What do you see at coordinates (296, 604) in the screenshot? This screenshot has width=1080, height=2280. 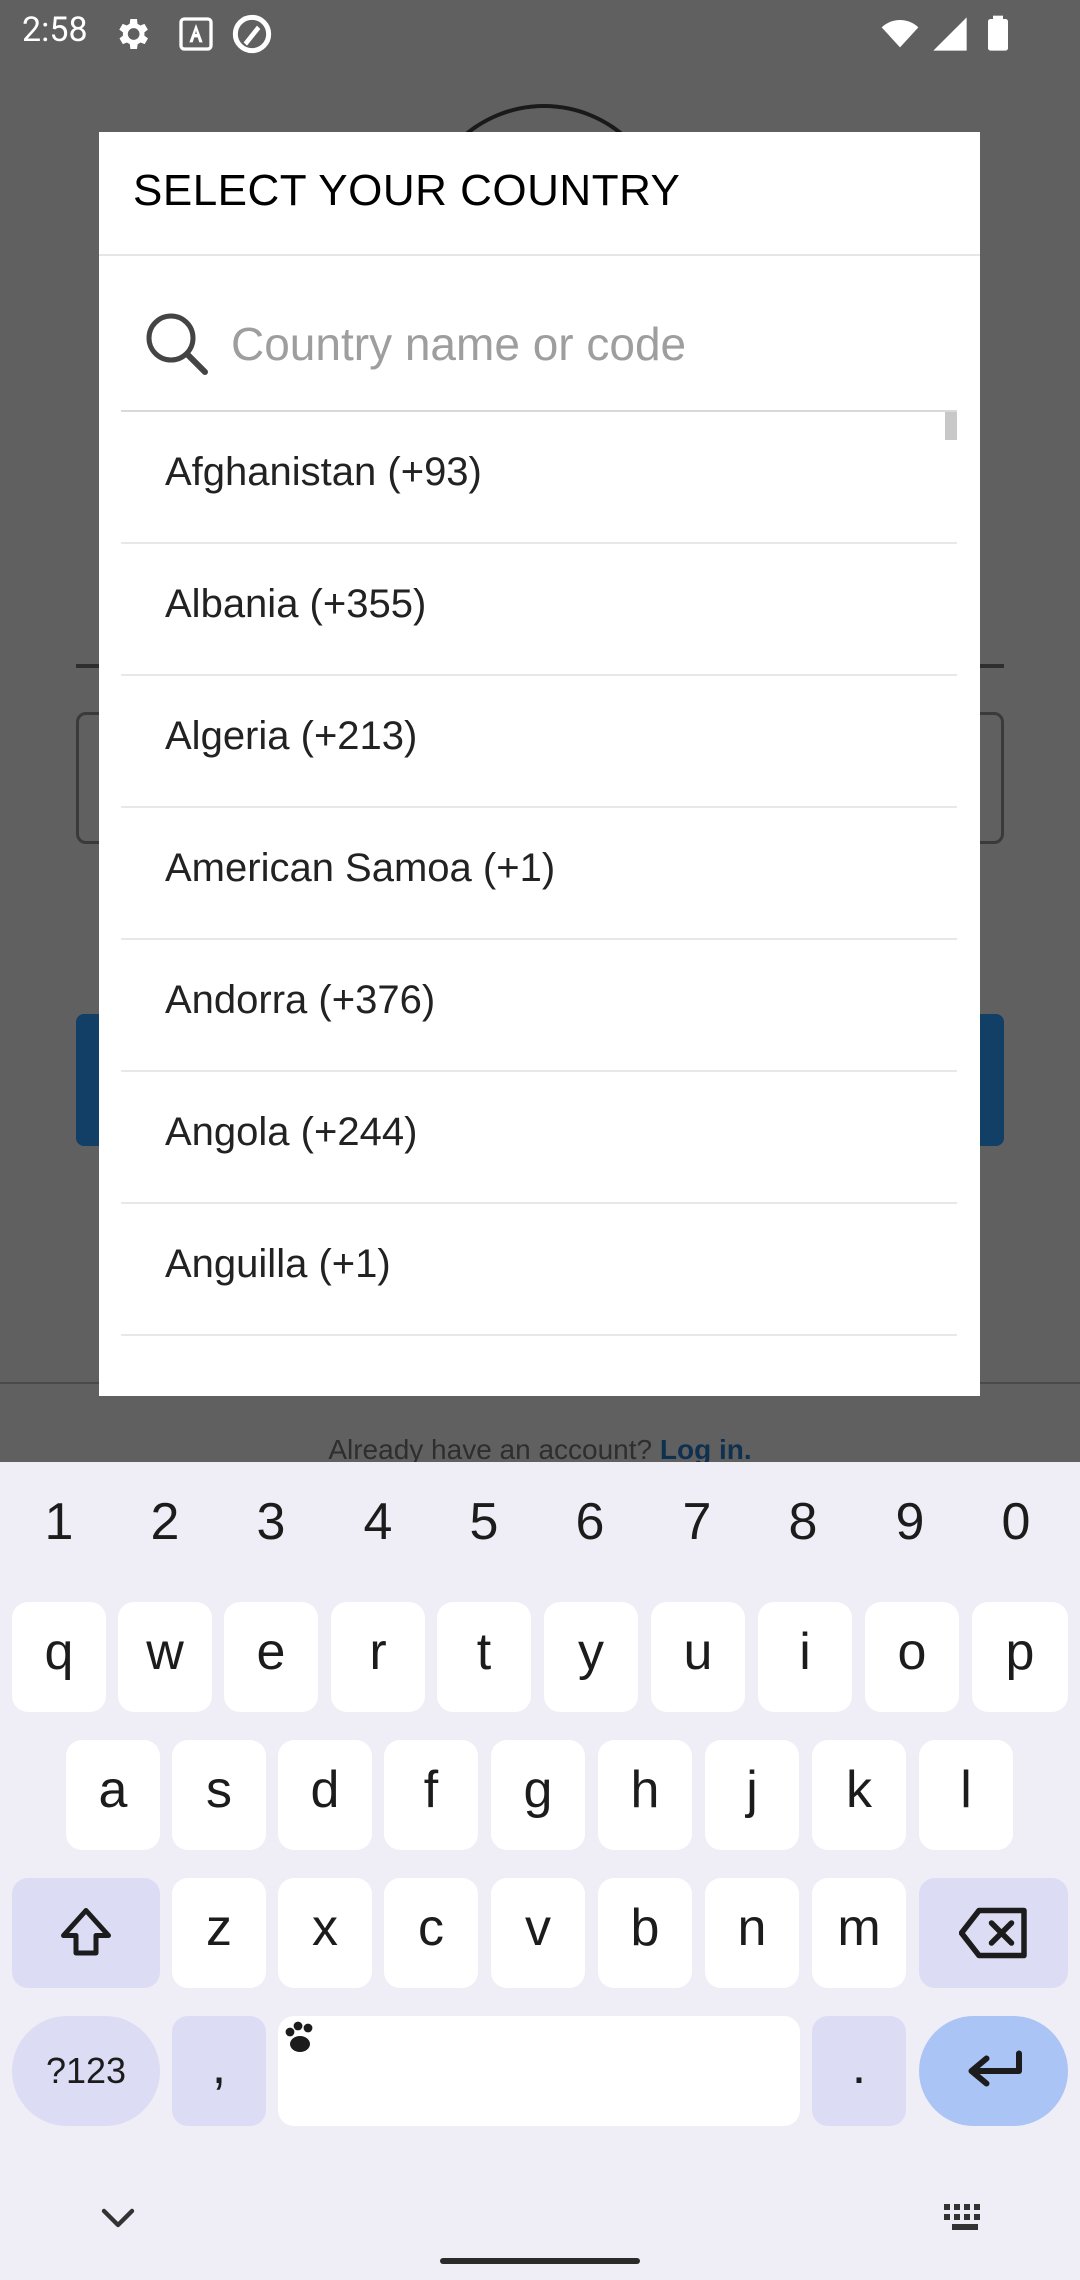 I see `country-label: Albania (+355)` at bounding box center [296, 604].